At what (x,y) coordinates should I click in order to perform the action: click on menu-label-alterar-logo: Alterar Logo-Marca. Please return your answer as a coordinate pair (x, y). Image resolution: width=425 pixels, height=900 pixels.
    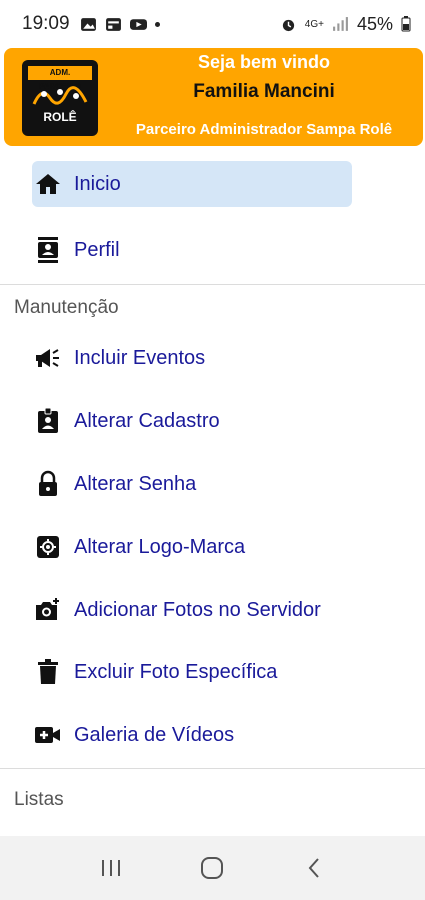
    Looking at the image, I should click on (160, 546).